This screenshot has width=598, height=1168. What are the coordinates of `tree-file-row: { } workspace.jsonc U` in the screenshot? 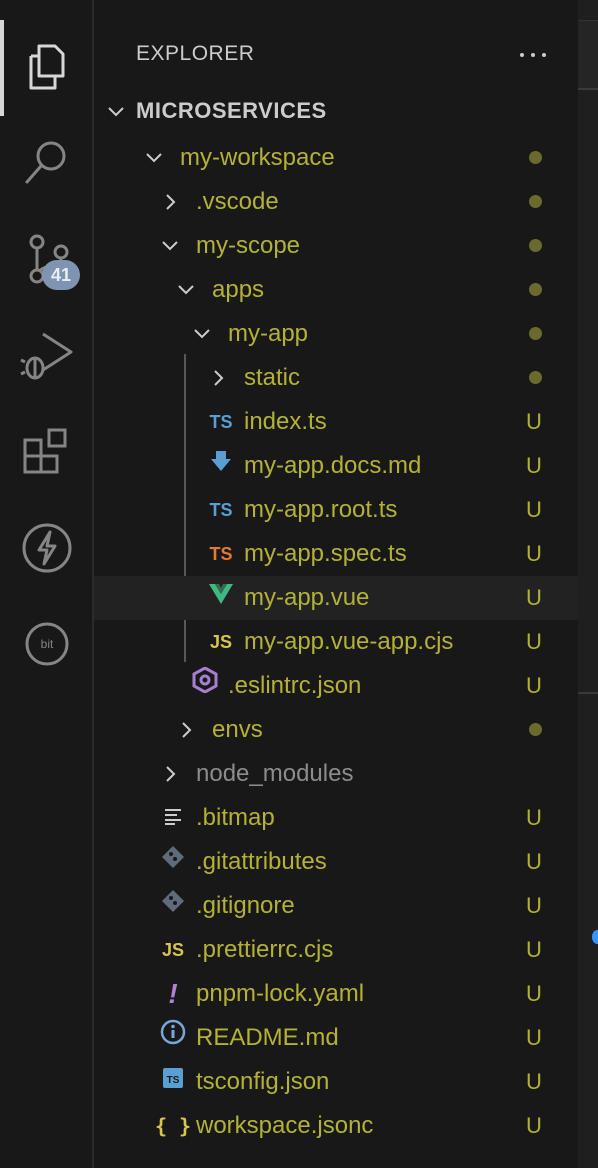 It's located at (336, 1126).